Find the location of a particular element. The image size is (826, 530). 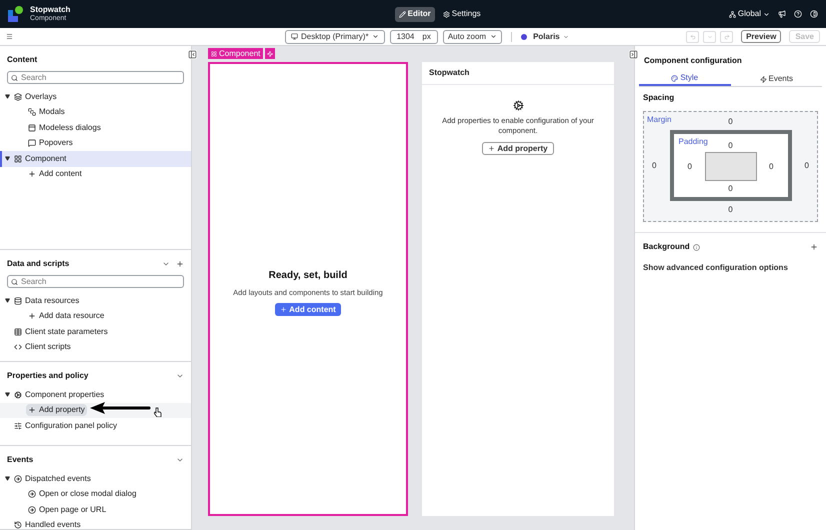

tree-item: Popovers is located at coordinates (50, 143).